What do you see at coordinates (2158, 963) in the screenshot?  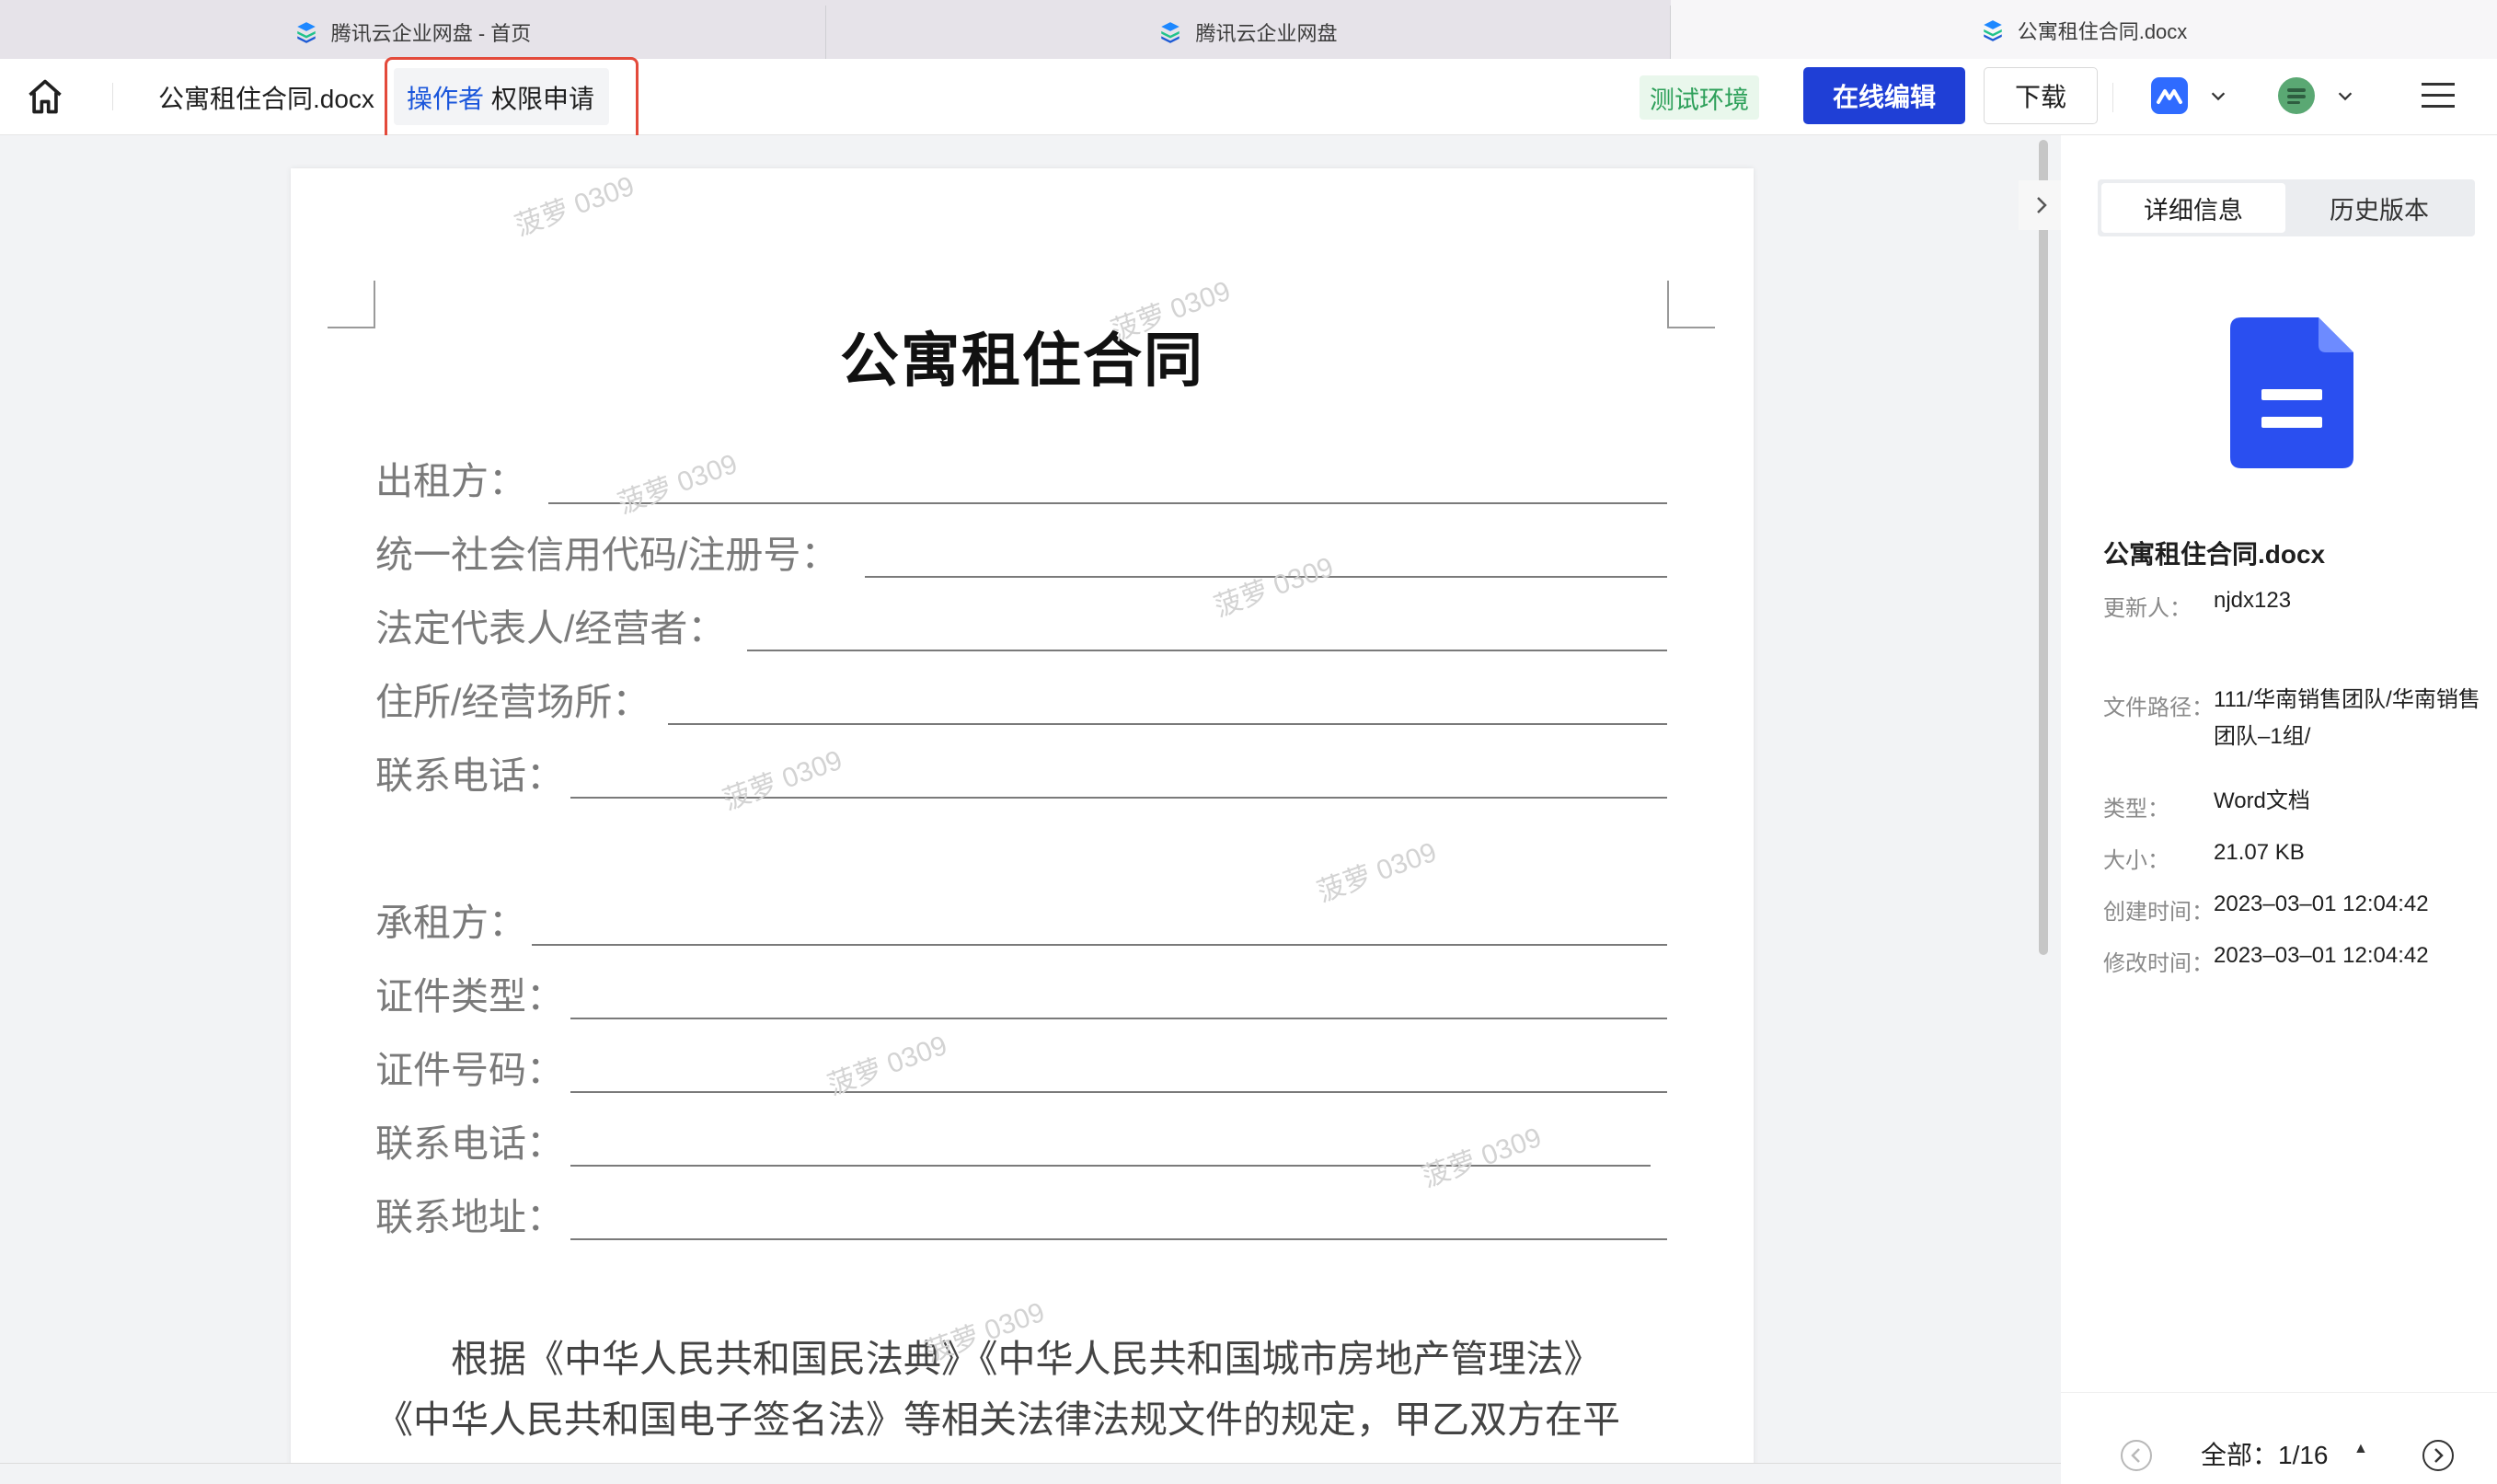 I see `info-label: 修改时间：` at bounding box center [2158, 963].